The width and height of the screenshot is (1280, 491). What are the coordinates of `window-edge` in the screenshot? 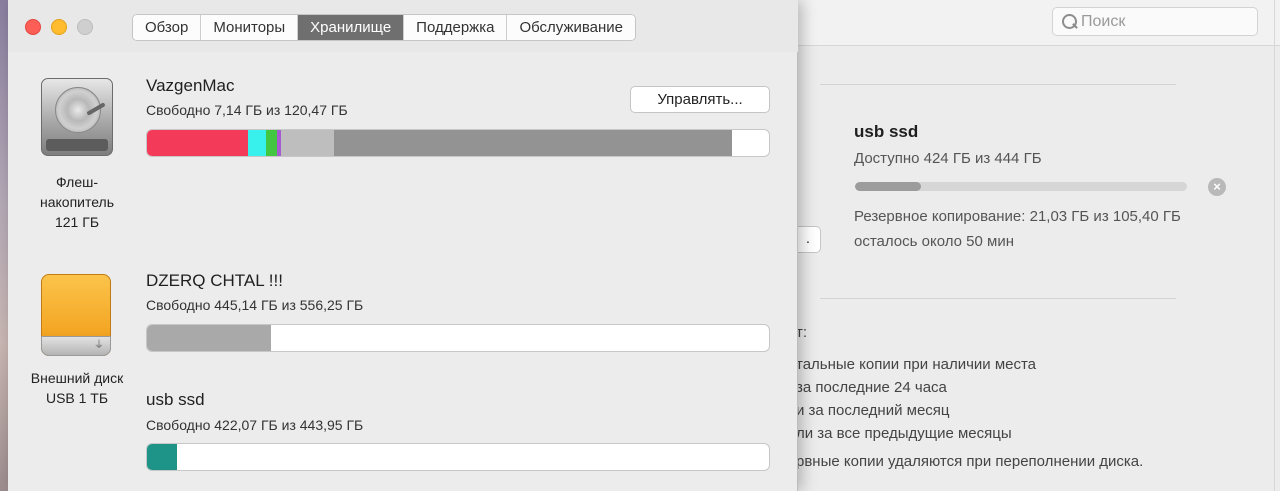 It's located at (1277, 245).